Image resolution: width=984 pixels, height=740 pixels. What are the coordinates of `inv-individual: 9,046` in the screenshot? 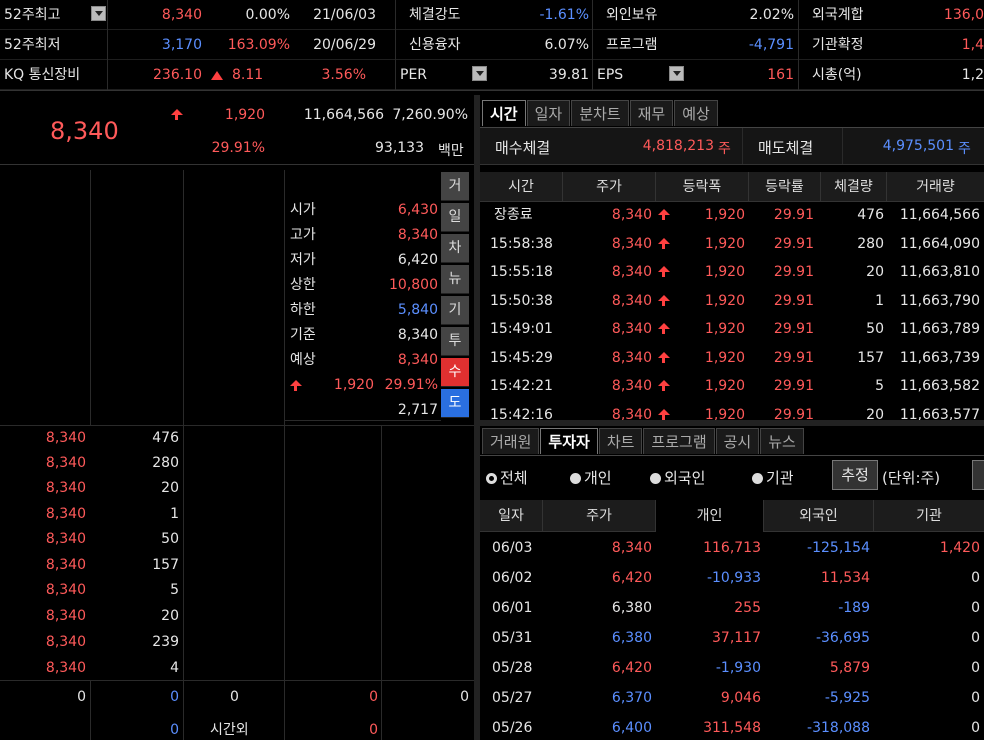 It's located at (740, 698).